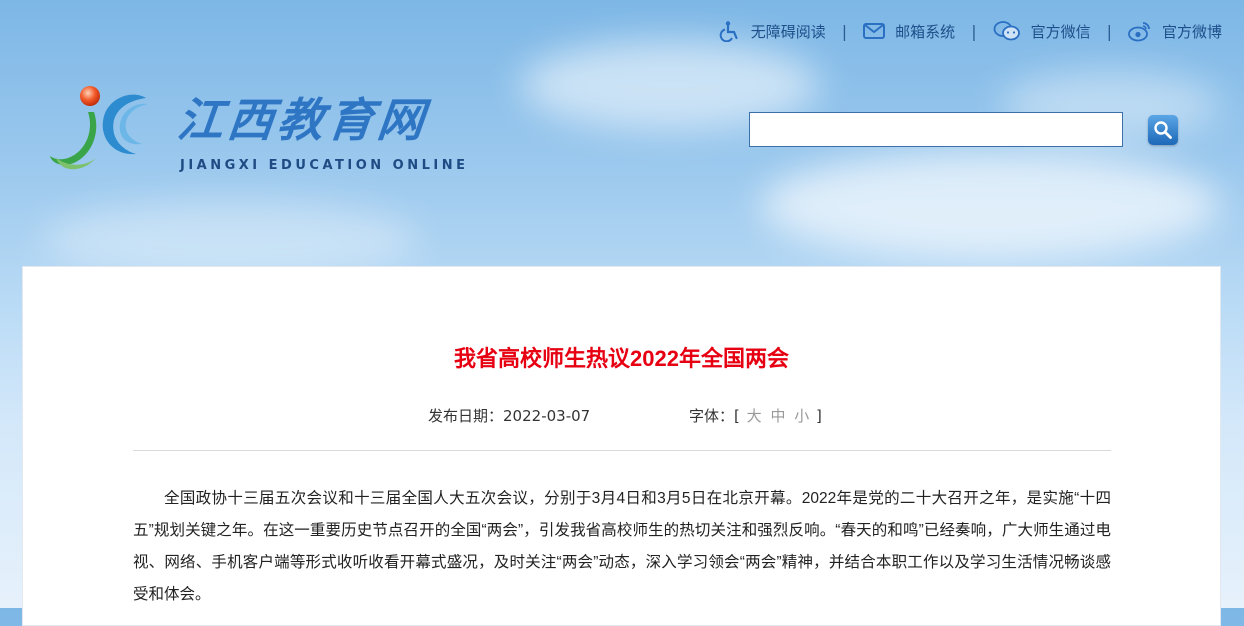  What do you see at coordinates (936, 129) in the screenshot?
I see `search-input` at bounding box center [936, 129].